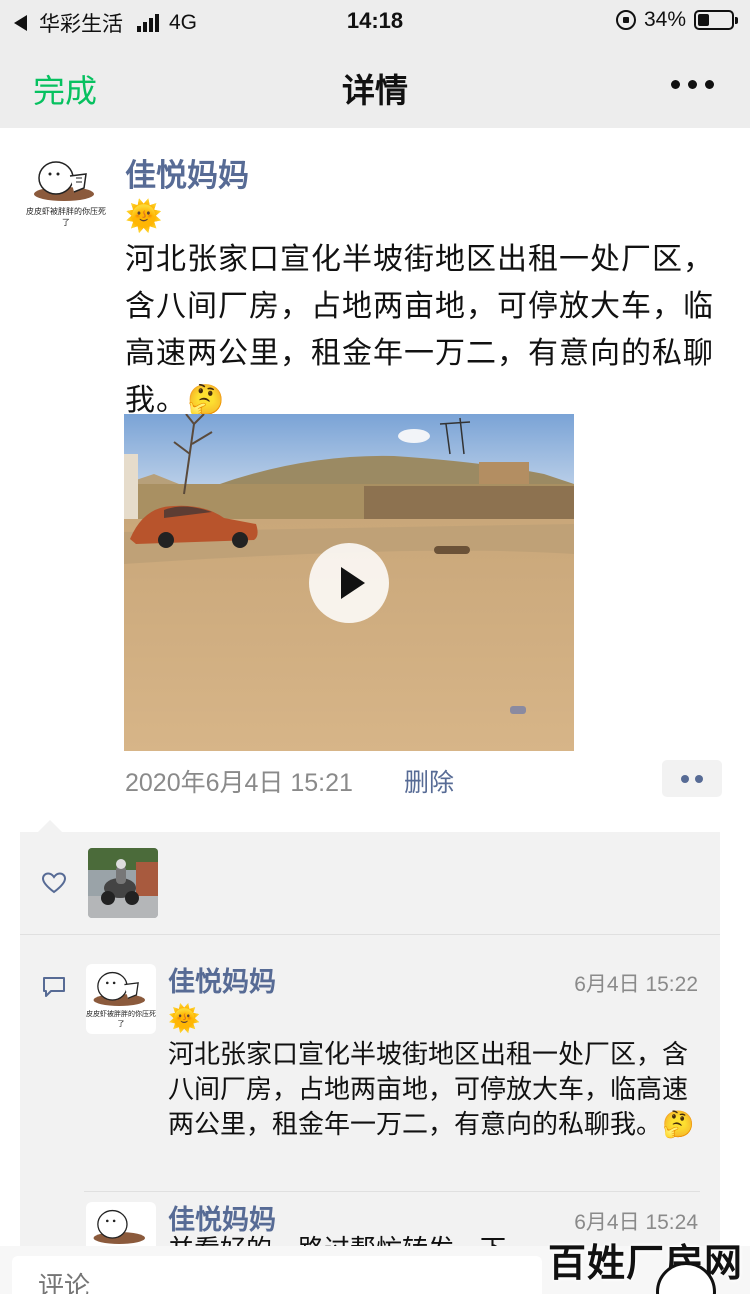 The height and width of the screenshot is (1294, 750). Describe the element at coordinates (187, 172) in the screenshot. I see `post-author: 佳悦妈妈` at that location.